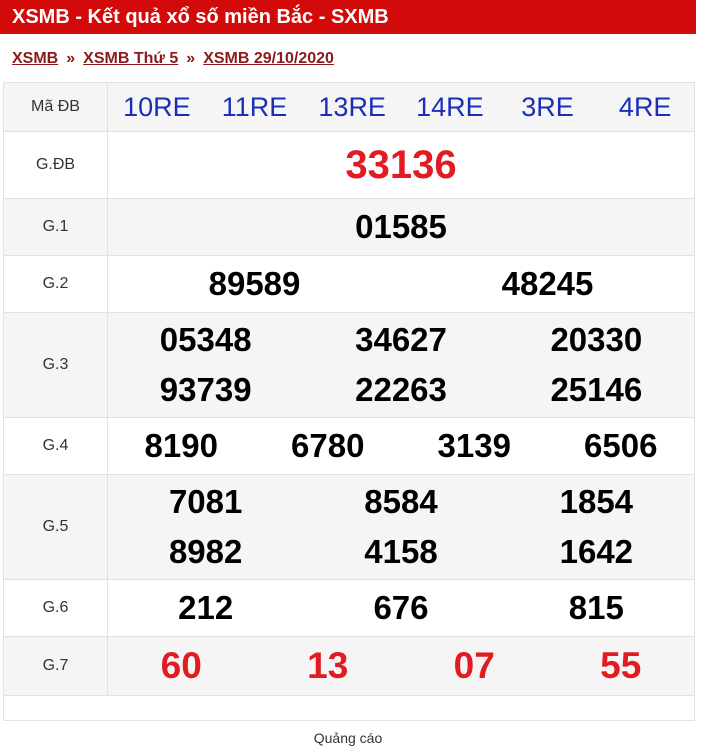  What do you see at coordinates (474, 665) in the screenshot?
I see `prize-number: 07` at bounding box center [474, 665].